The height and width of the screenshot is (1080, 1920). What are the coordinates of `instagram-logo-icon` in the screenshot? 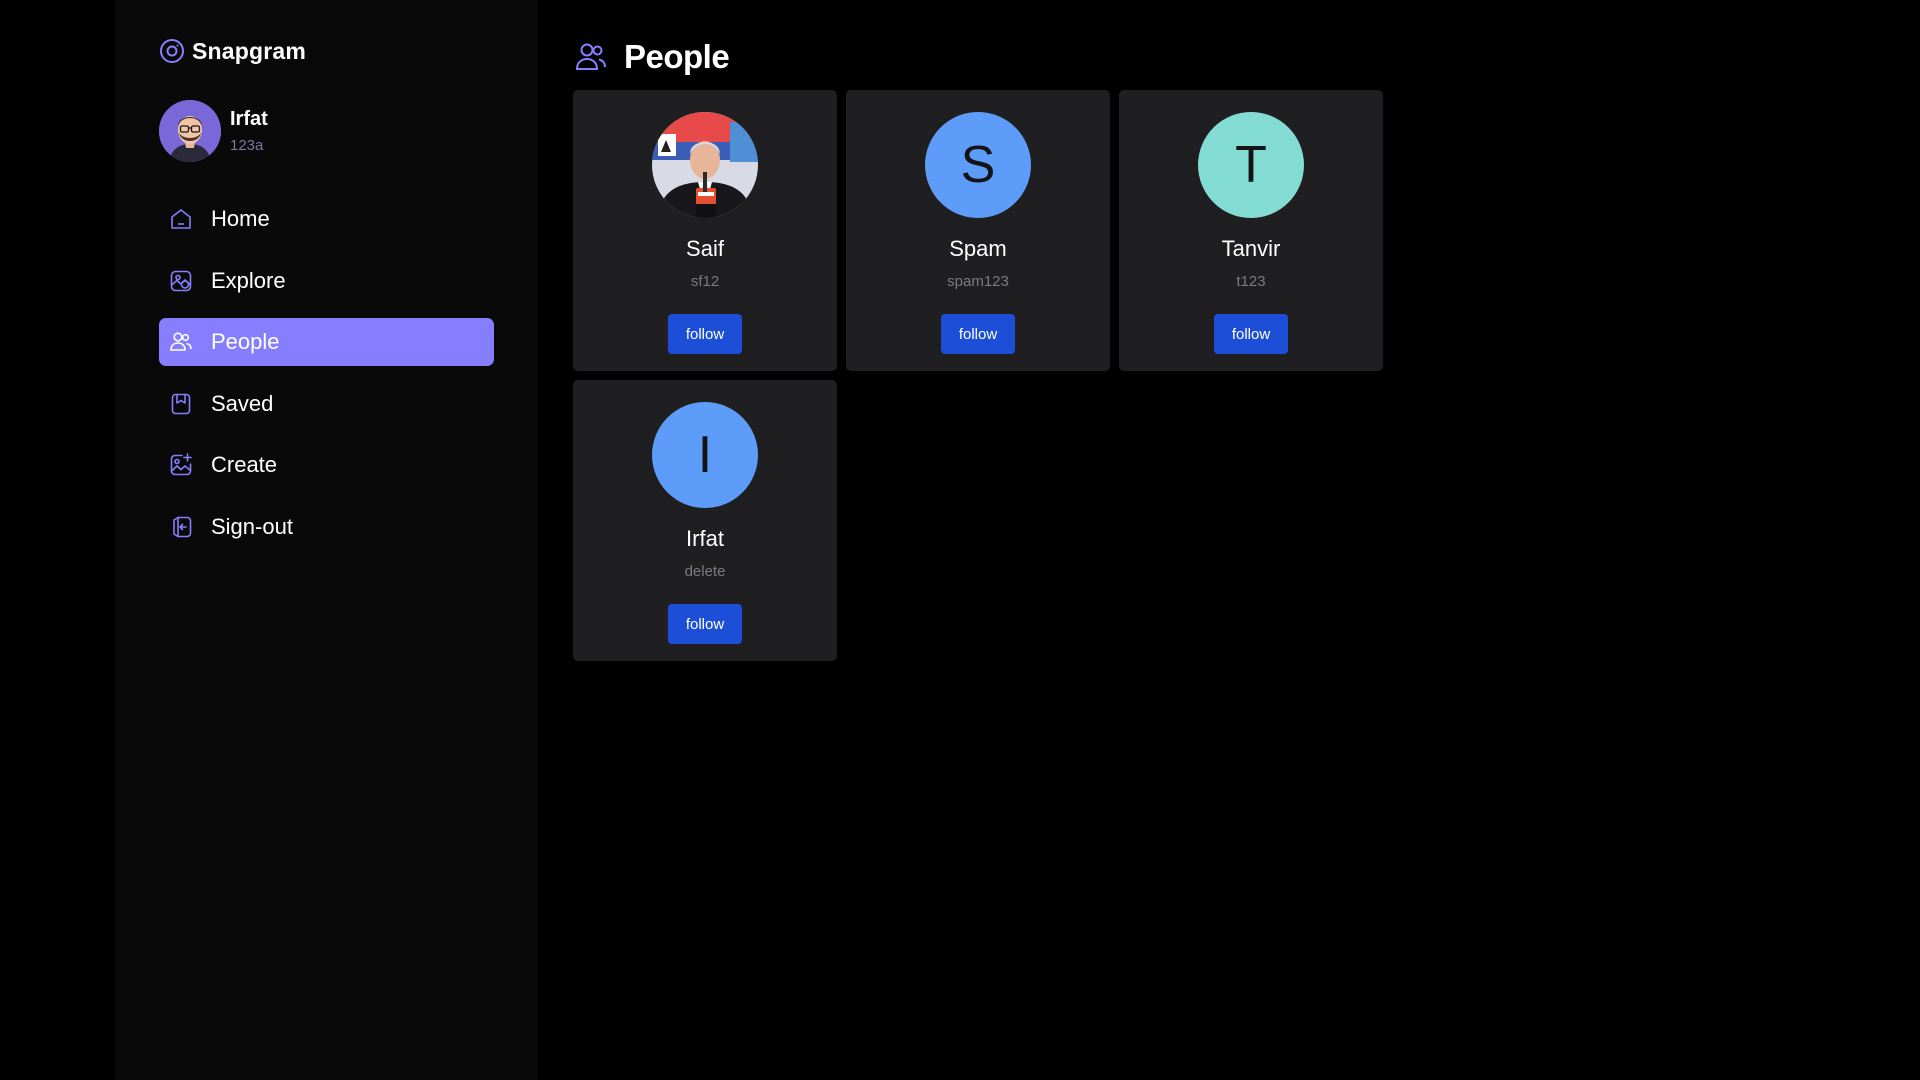 It's located at (172, 51).